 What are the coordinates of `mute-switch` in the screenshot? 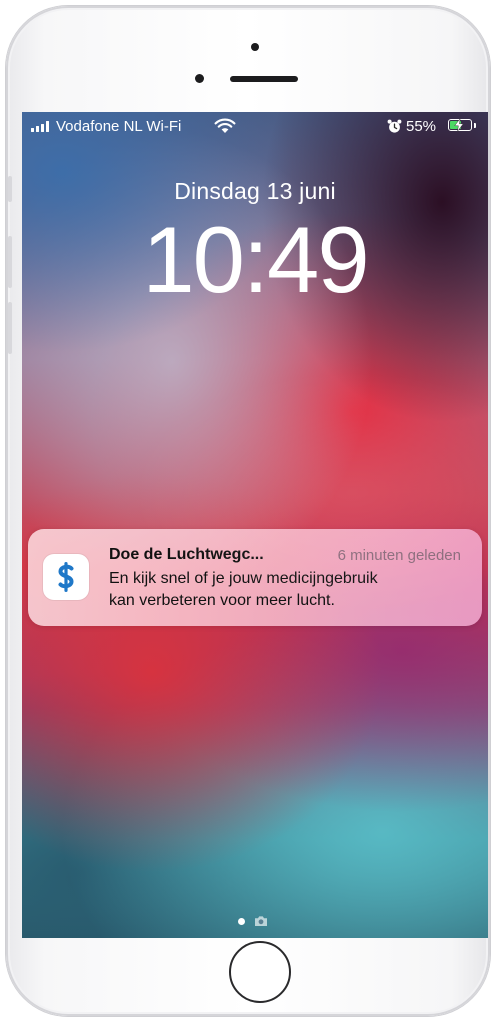 It's located at (10, 189).